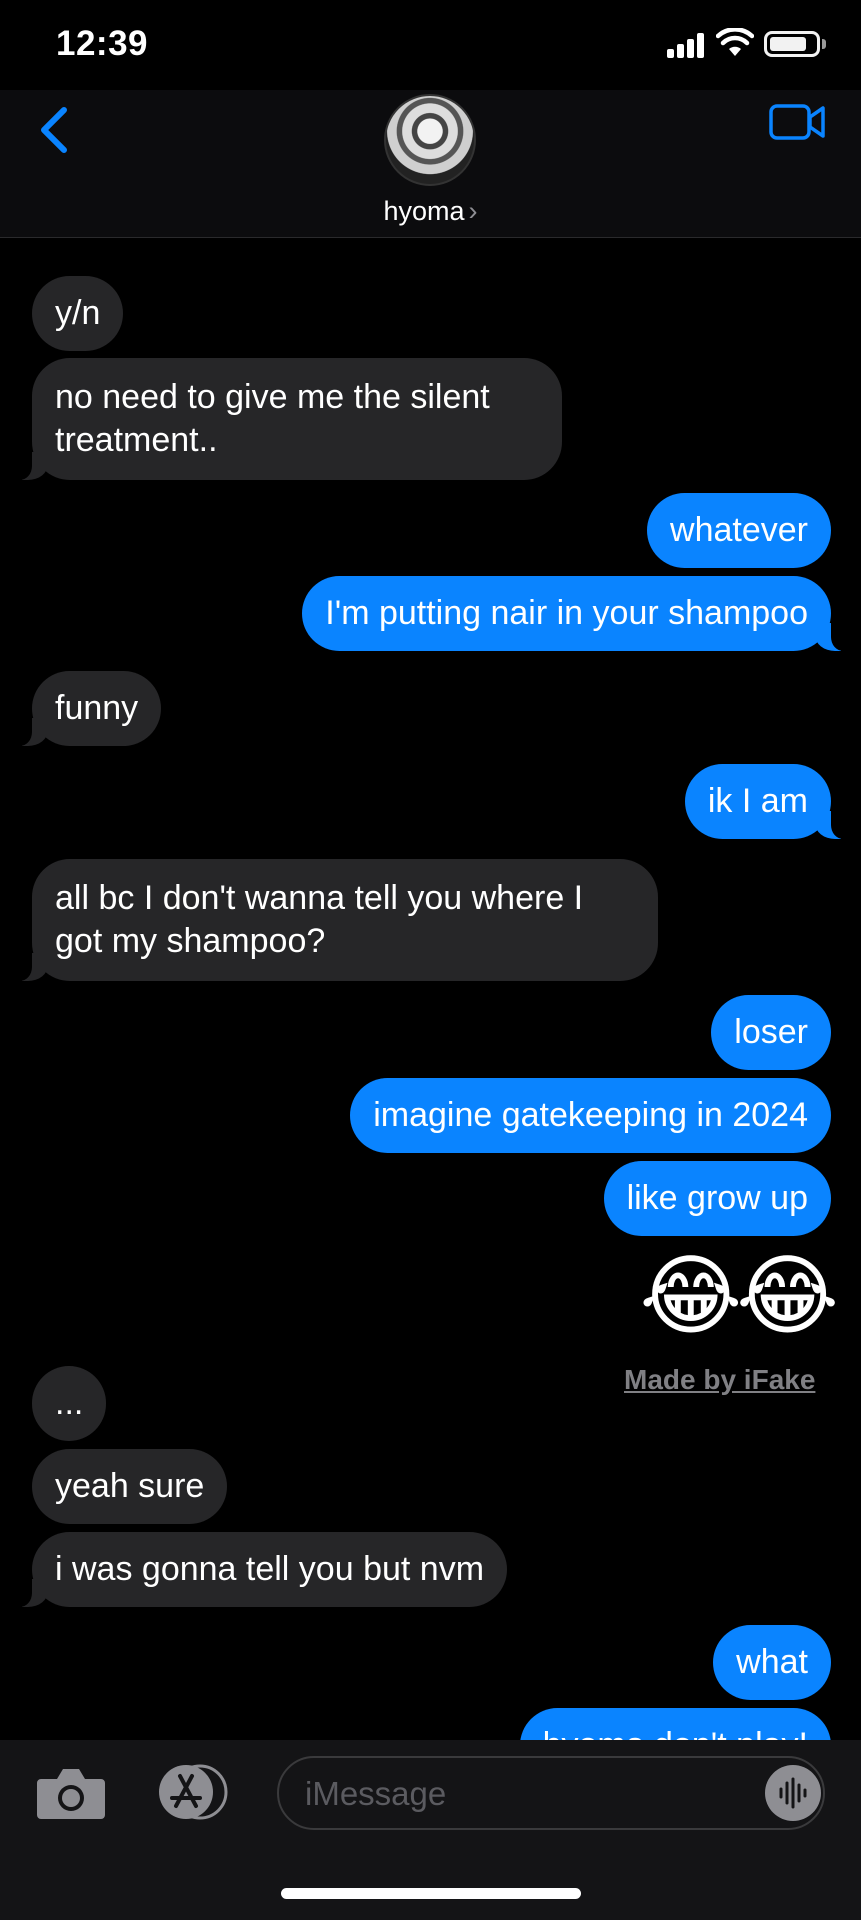 The width and height of the screenshot is (861, 1920). Describe the element at coordinates (735, 42) in the screenshot. I see `wifi-icon` at that location.